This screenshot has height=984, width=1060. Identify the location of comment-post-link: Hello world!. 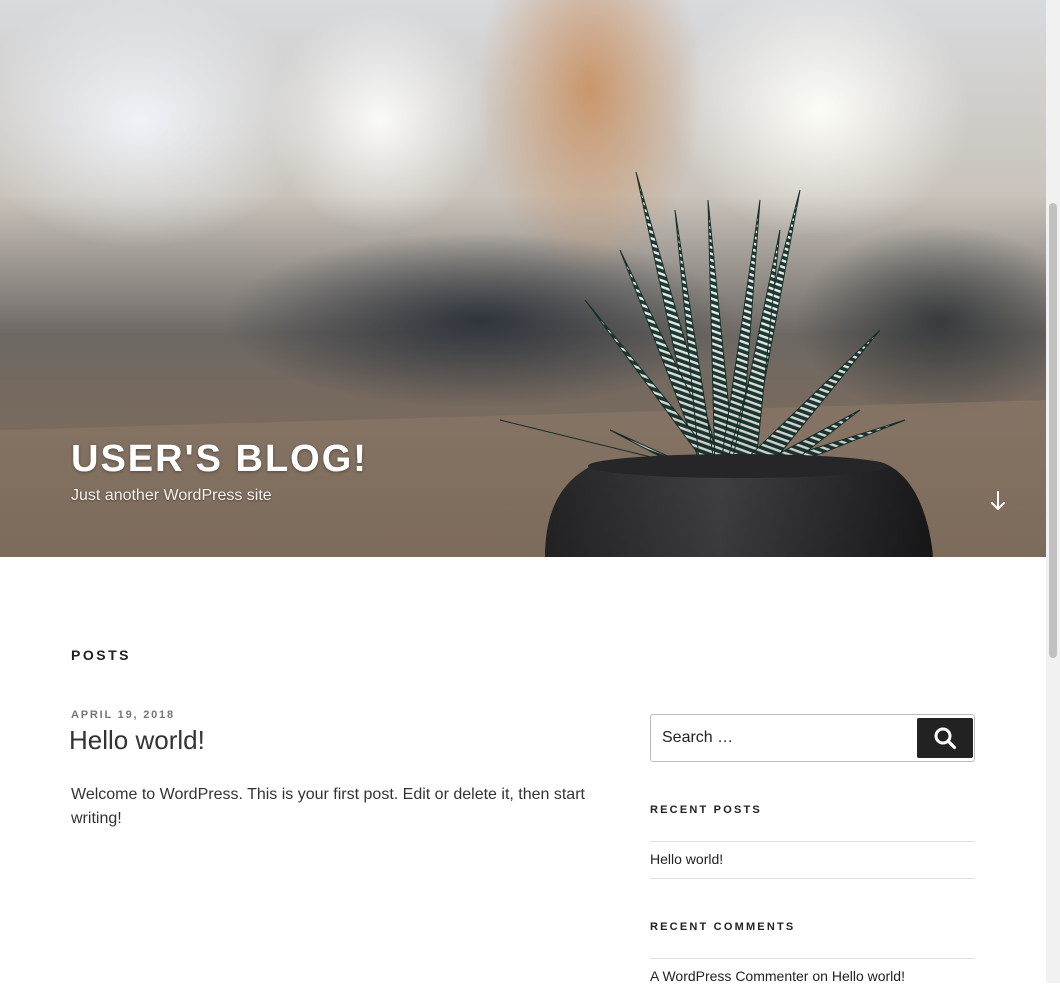
(868, 976).